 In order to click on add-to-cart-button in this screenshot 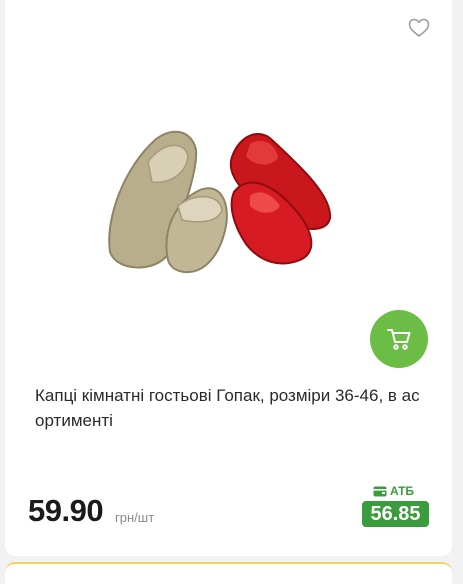, I will do `click(399, 339)`.